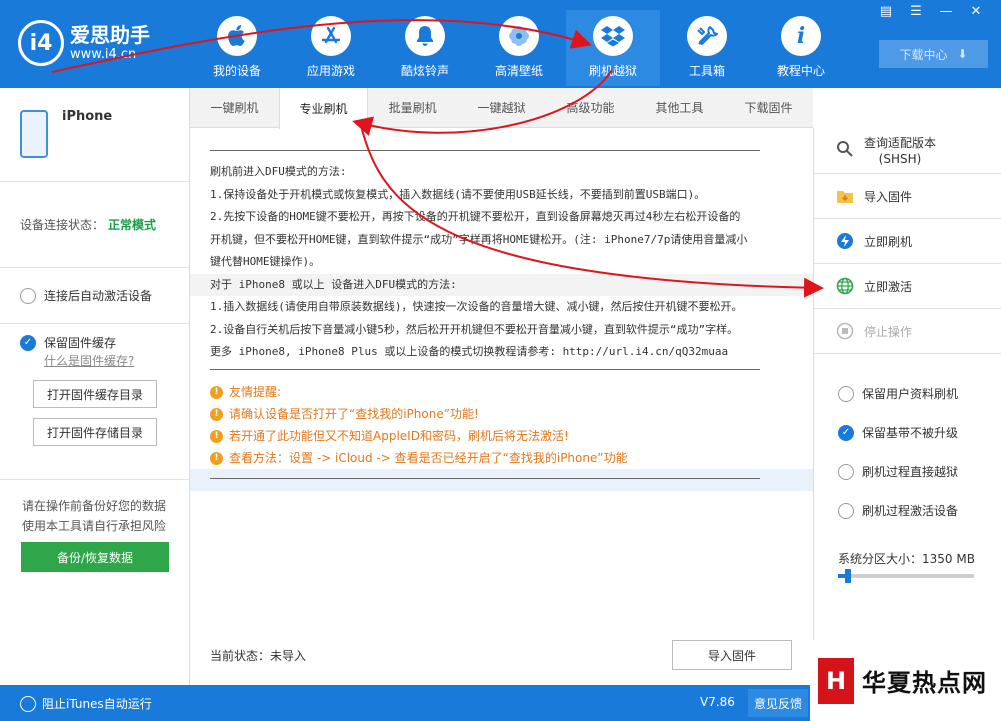 This screenshot has height=721, width=1001. I want to click on tab-download-firmware: 下载固件, so click(768, 107).